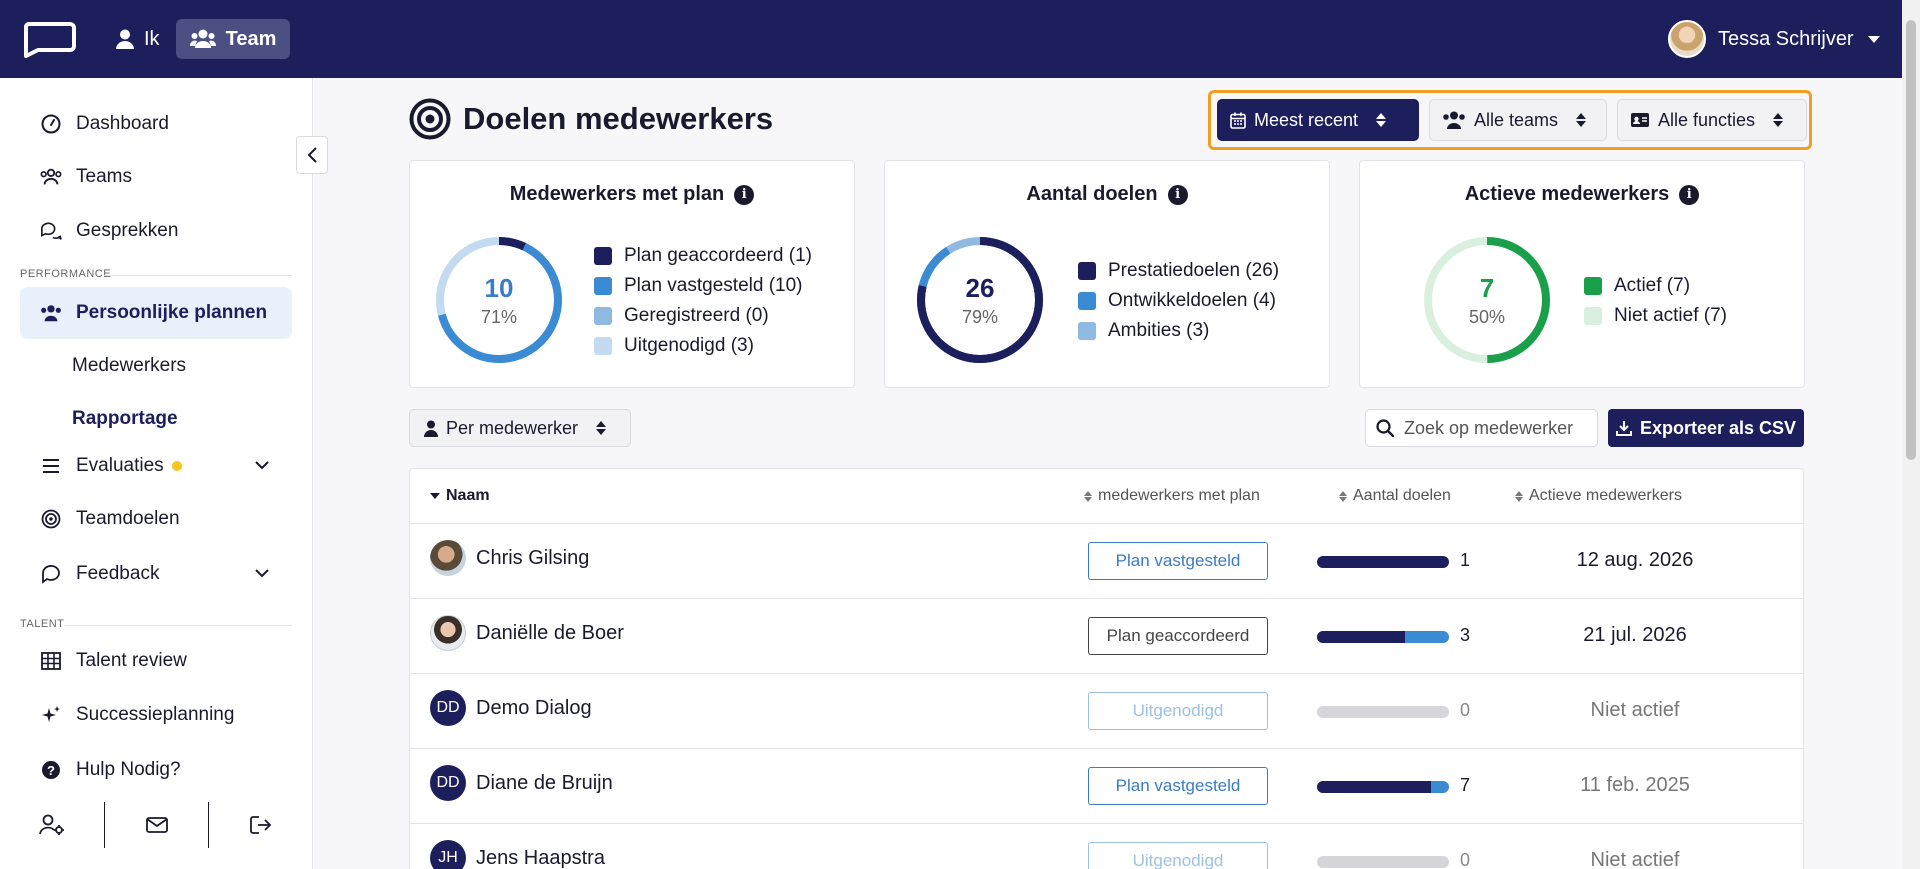 The image size is (1920, 869). Describe the element at coordinates (128, 769) in the screenshot. I see `sidebar-item-label: Hulp Nodig?` at that location.